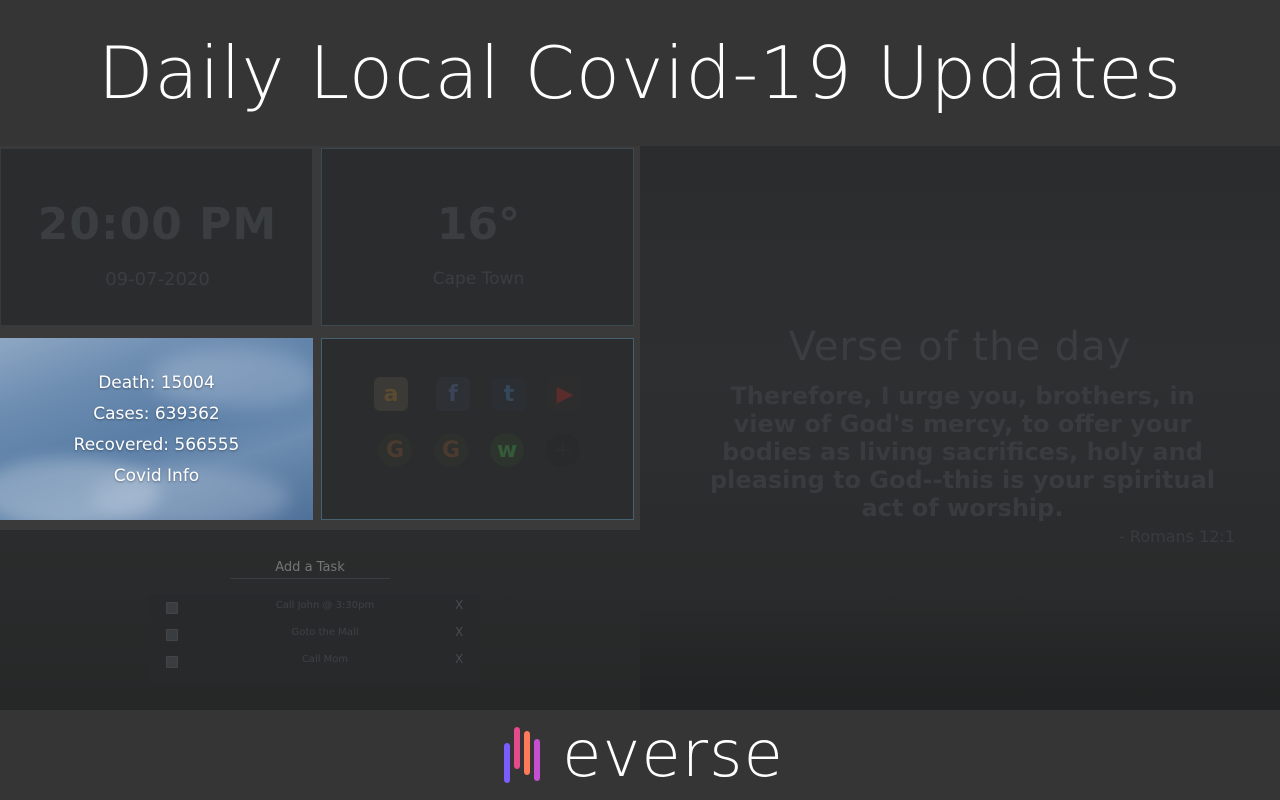 The height and width of the screenshot is (800, 1280). What do you see at coordinates (563, 450) in the screenshot?
I see `add-shortcut-icon: +` at bounding box center [563, 450].